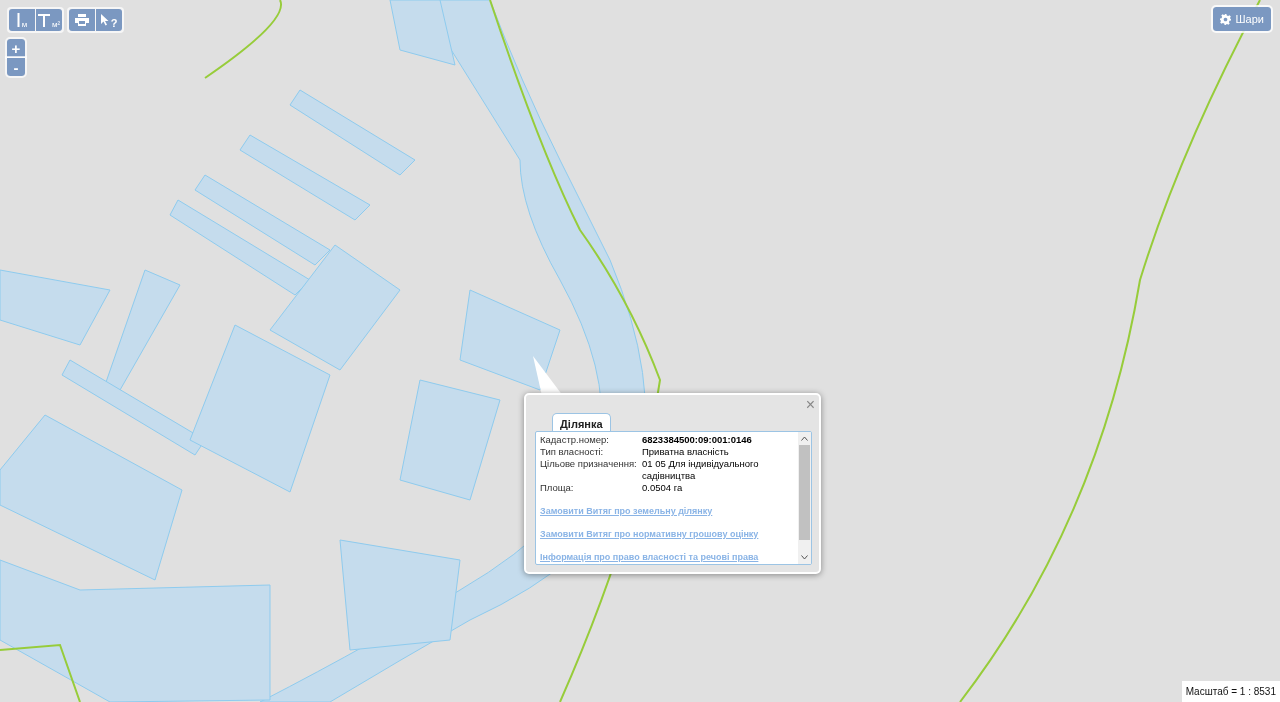  What do you see at coordinates (649, 534) in the screenshot?
I see `link: Замовити Витяг про нормативну грошову оцінку` at bounding box center [649, 534].